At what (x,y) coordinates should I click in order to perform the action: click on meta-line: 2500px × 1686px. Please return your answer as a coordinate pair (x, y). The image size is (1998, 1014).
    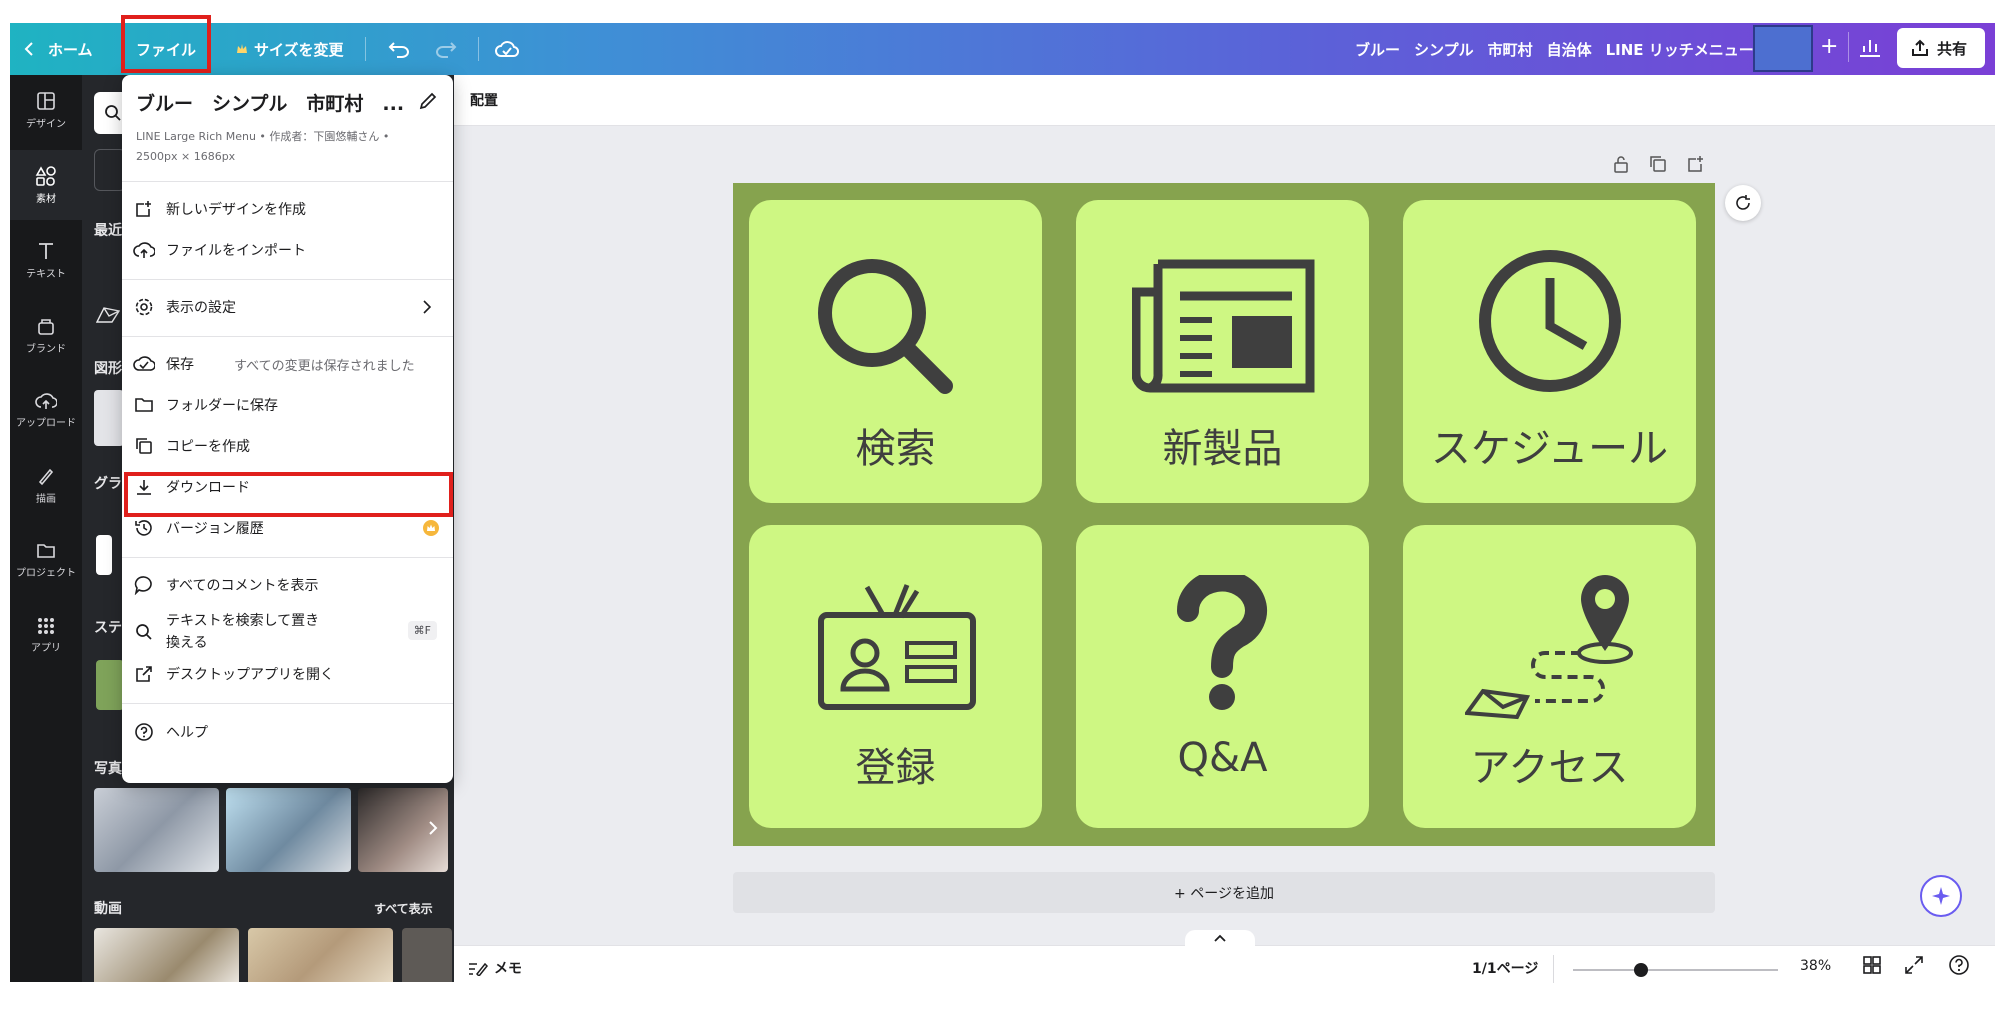
    Looking at the image, I should click on (186, 156).